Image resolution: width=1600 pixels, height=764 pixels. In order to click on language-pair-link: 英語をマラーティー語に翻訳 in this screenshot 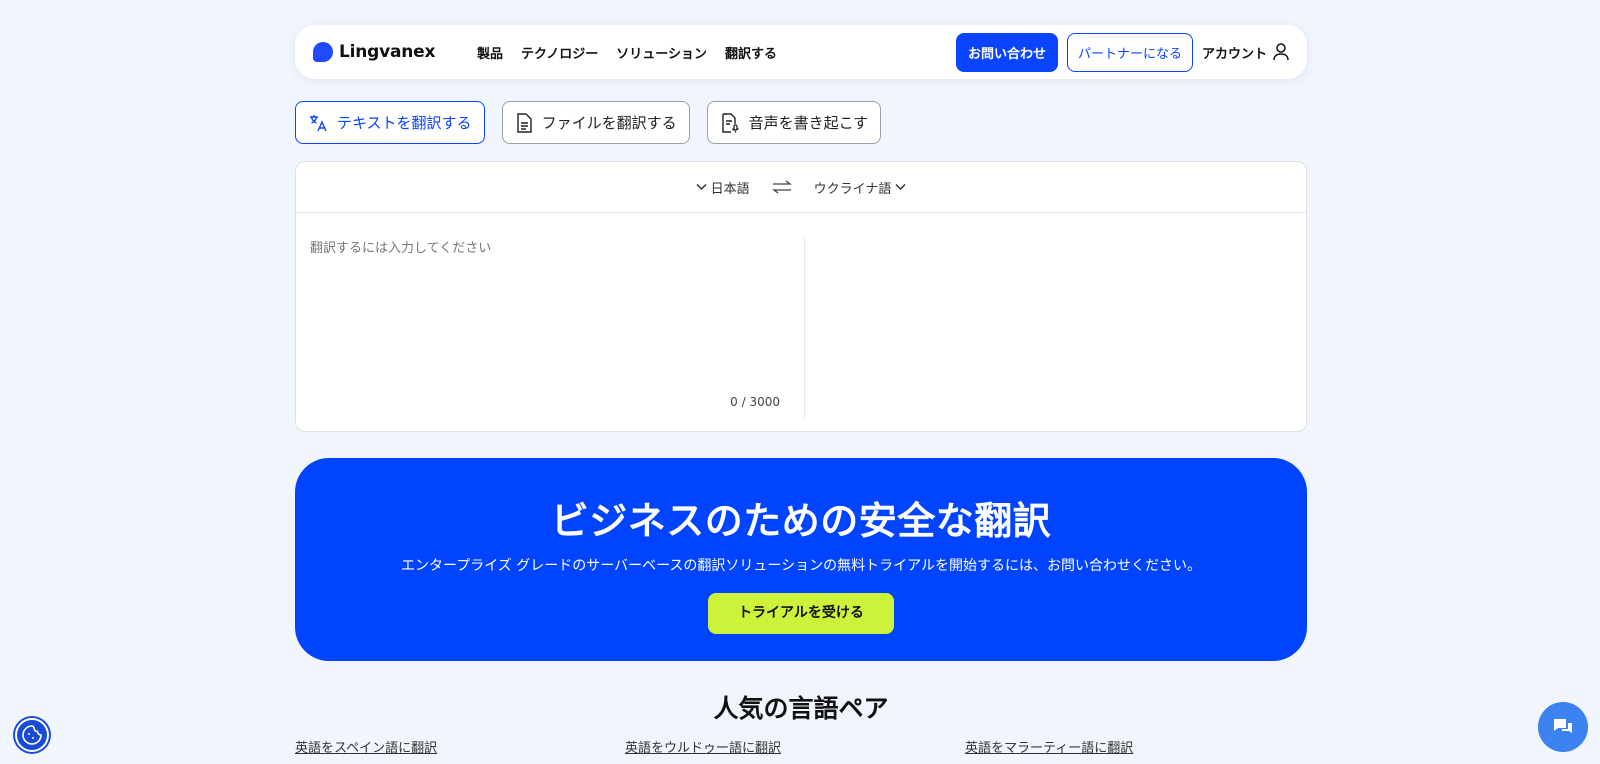, I will do `click(1049, 746)`.